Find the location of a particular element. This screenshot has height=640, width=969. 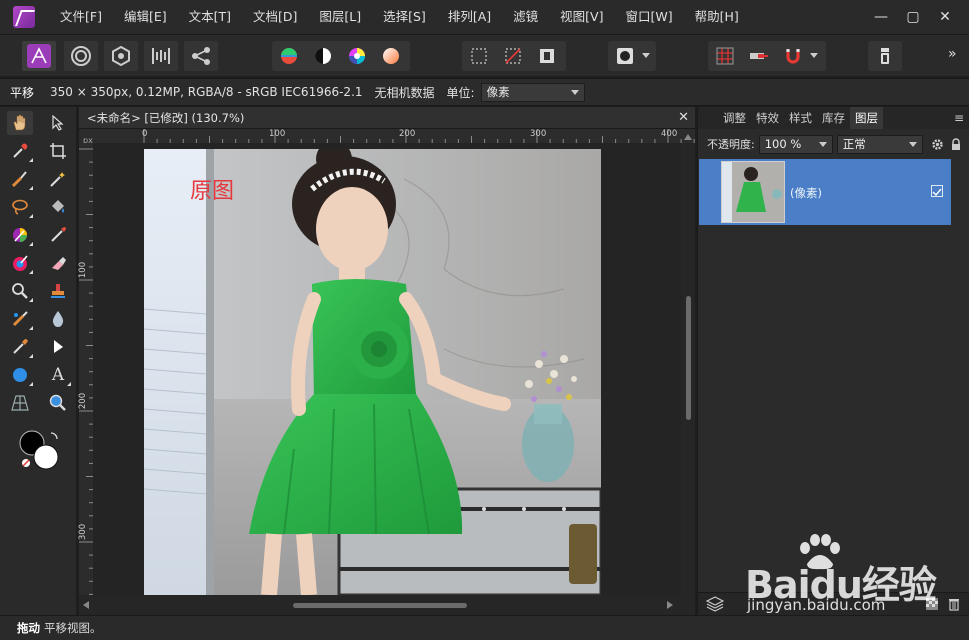

unit-label: 单位: is located at coordinates (460, 92).